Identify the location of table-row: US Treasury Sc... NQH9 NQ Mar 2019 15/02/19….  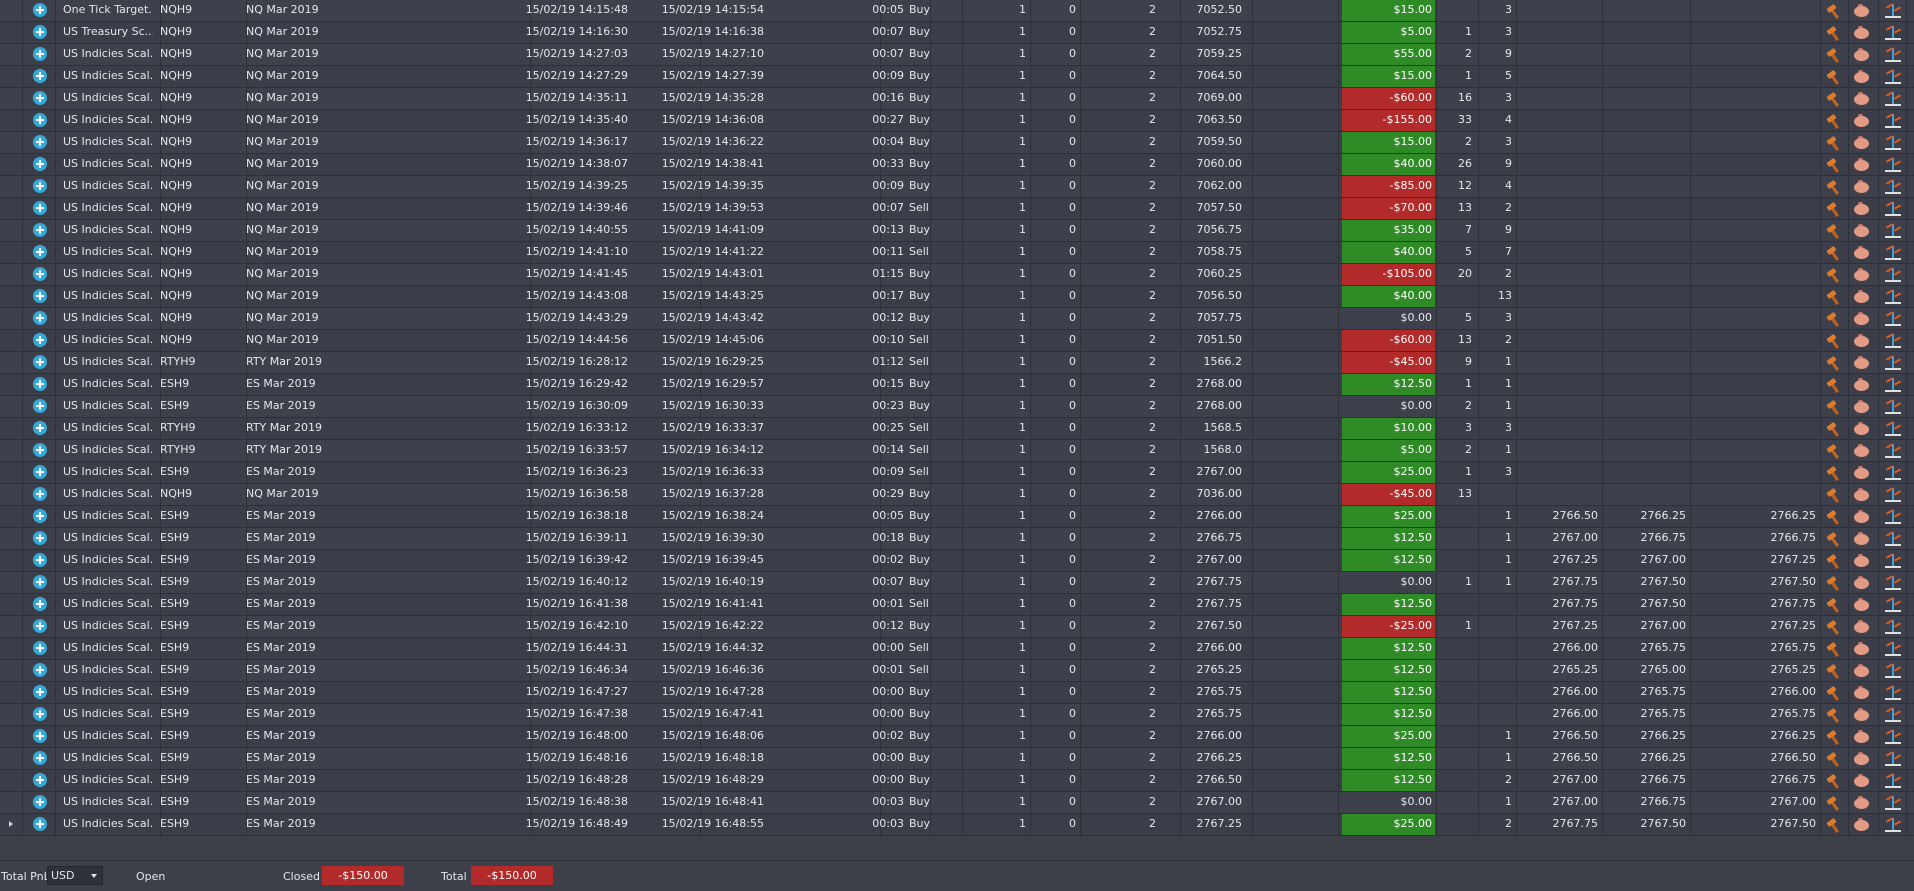
(957, 33).